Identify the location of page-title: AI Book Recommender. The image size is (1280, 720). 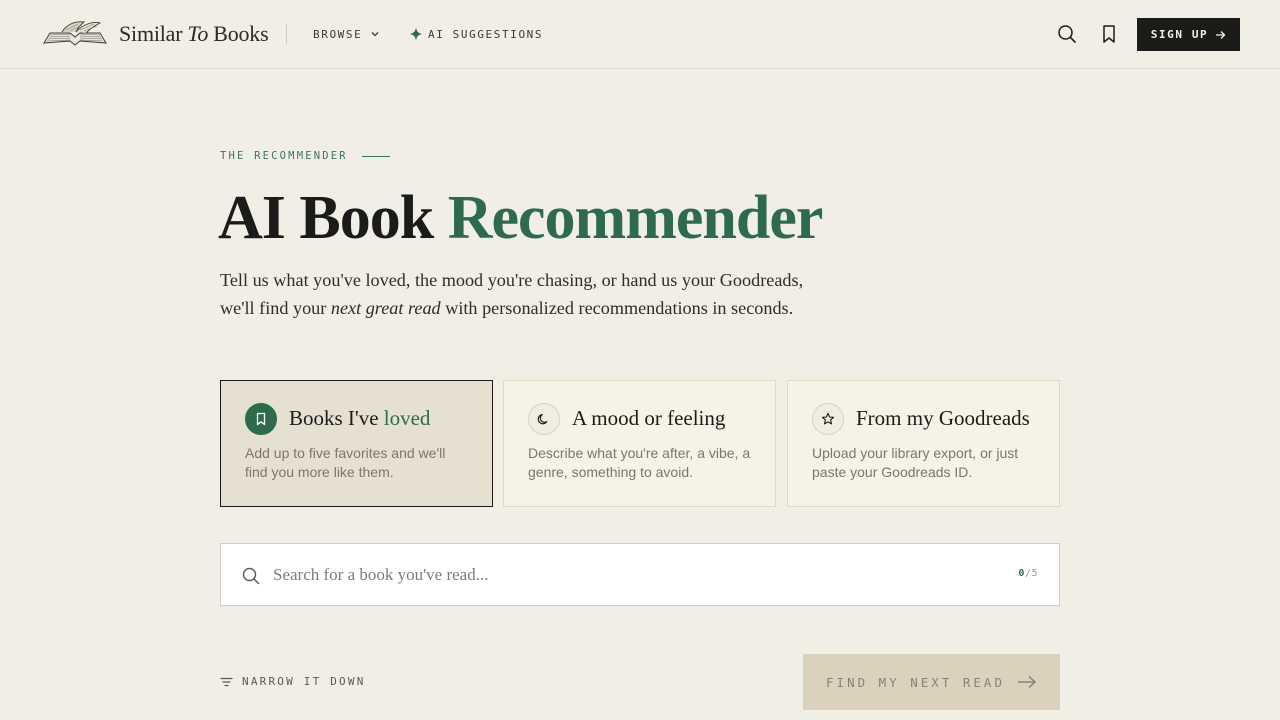
(521, 218).